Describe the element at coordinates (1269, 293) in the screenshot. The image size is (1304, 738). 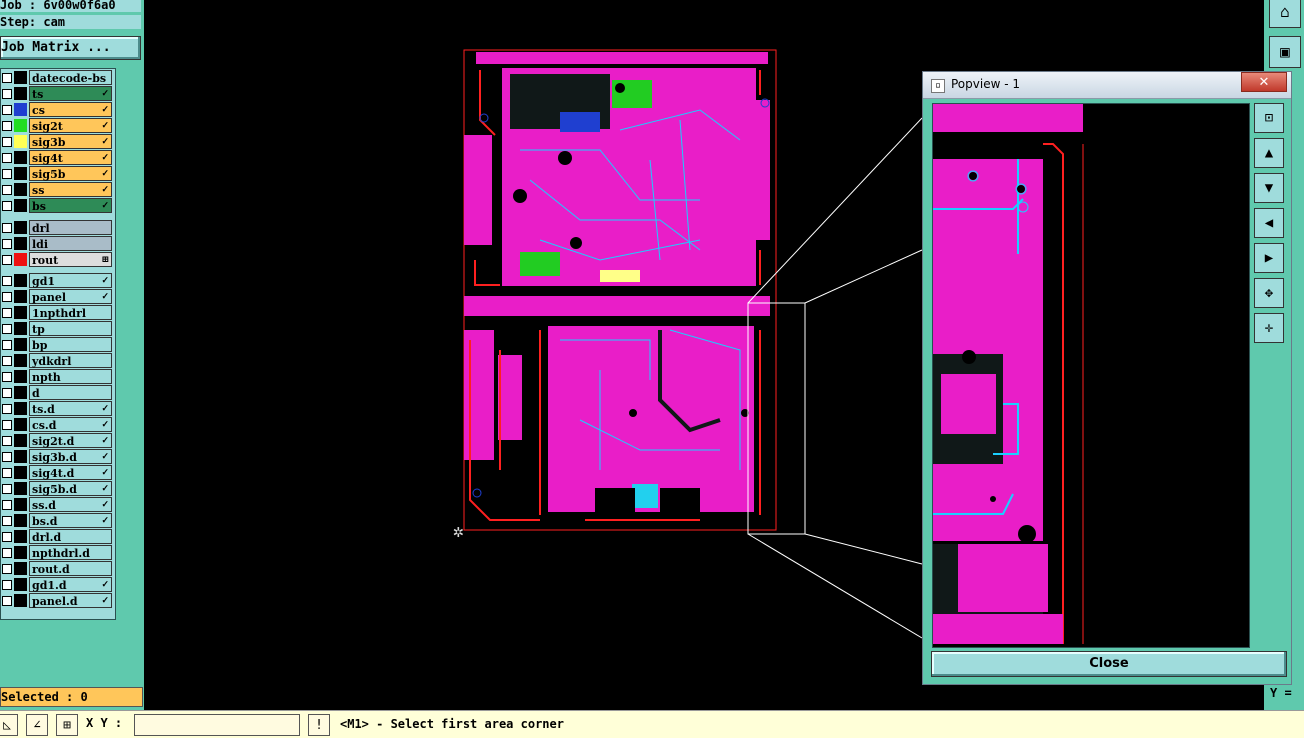
I see `zoom-out-icon: ✥` at that location.